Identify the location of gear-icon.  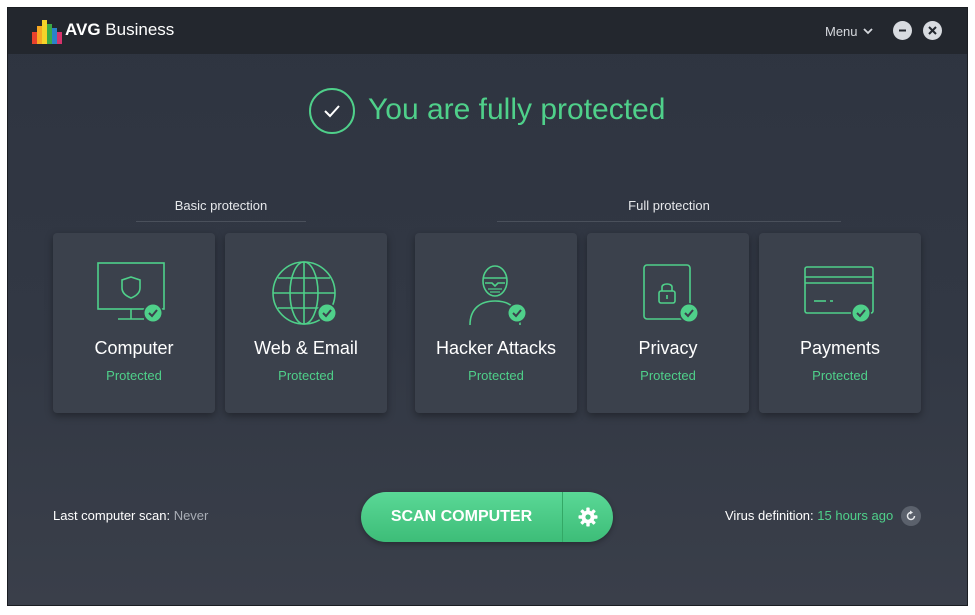
(588, 517).